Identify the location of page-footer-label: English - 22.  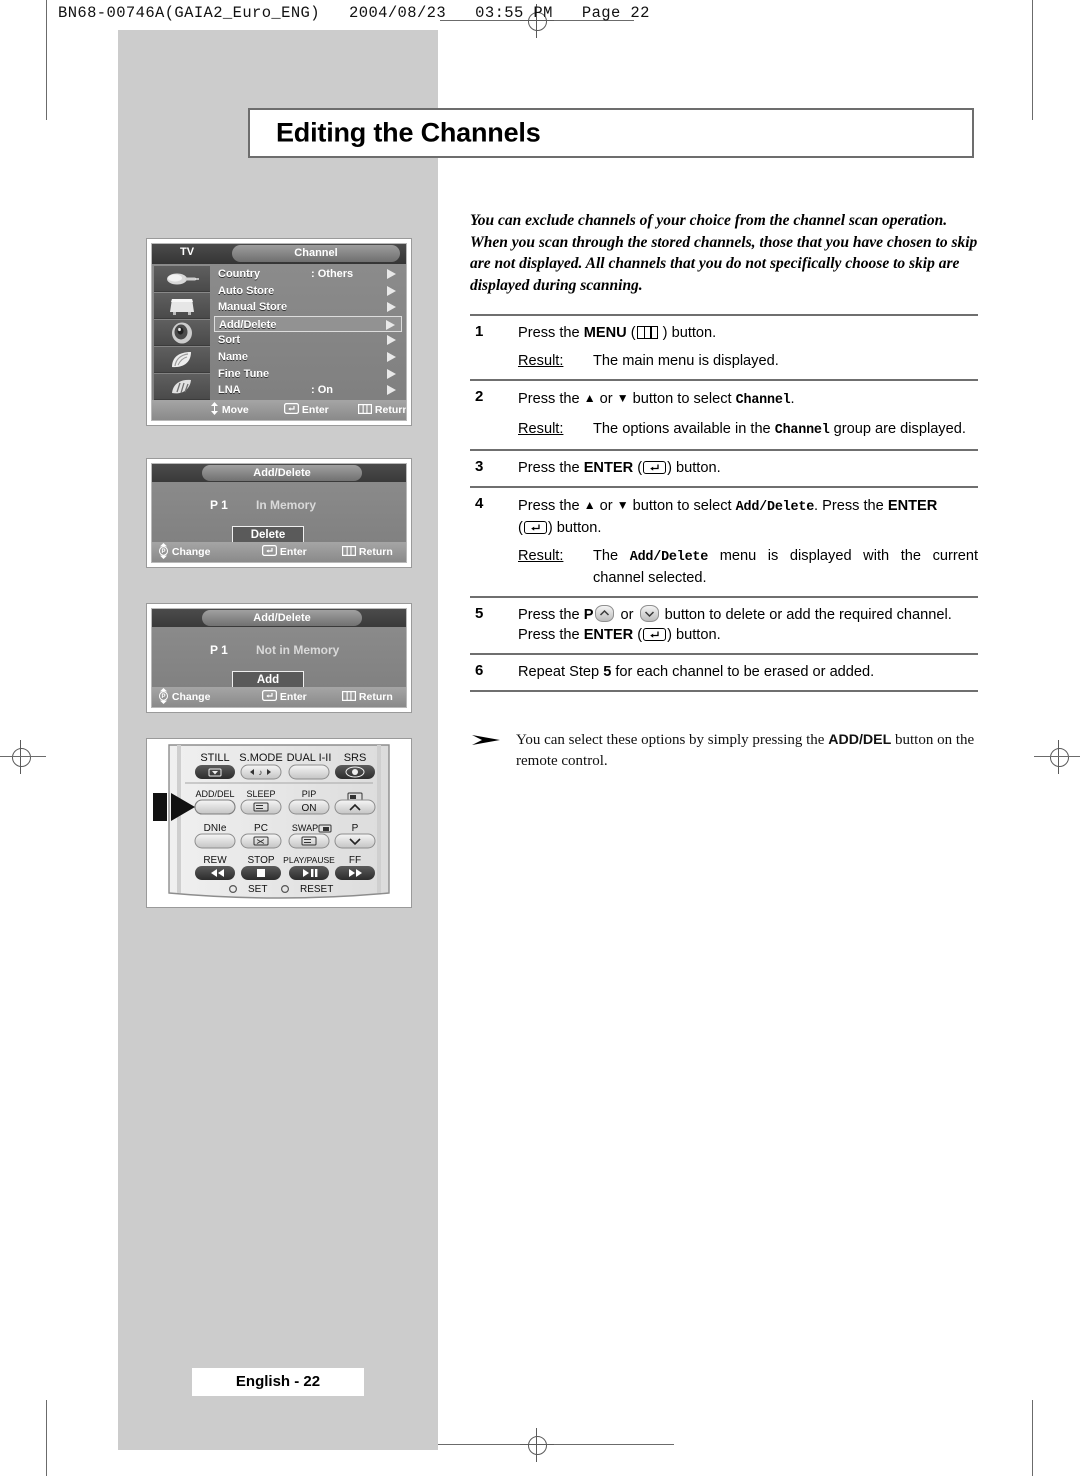
(278, 1381).